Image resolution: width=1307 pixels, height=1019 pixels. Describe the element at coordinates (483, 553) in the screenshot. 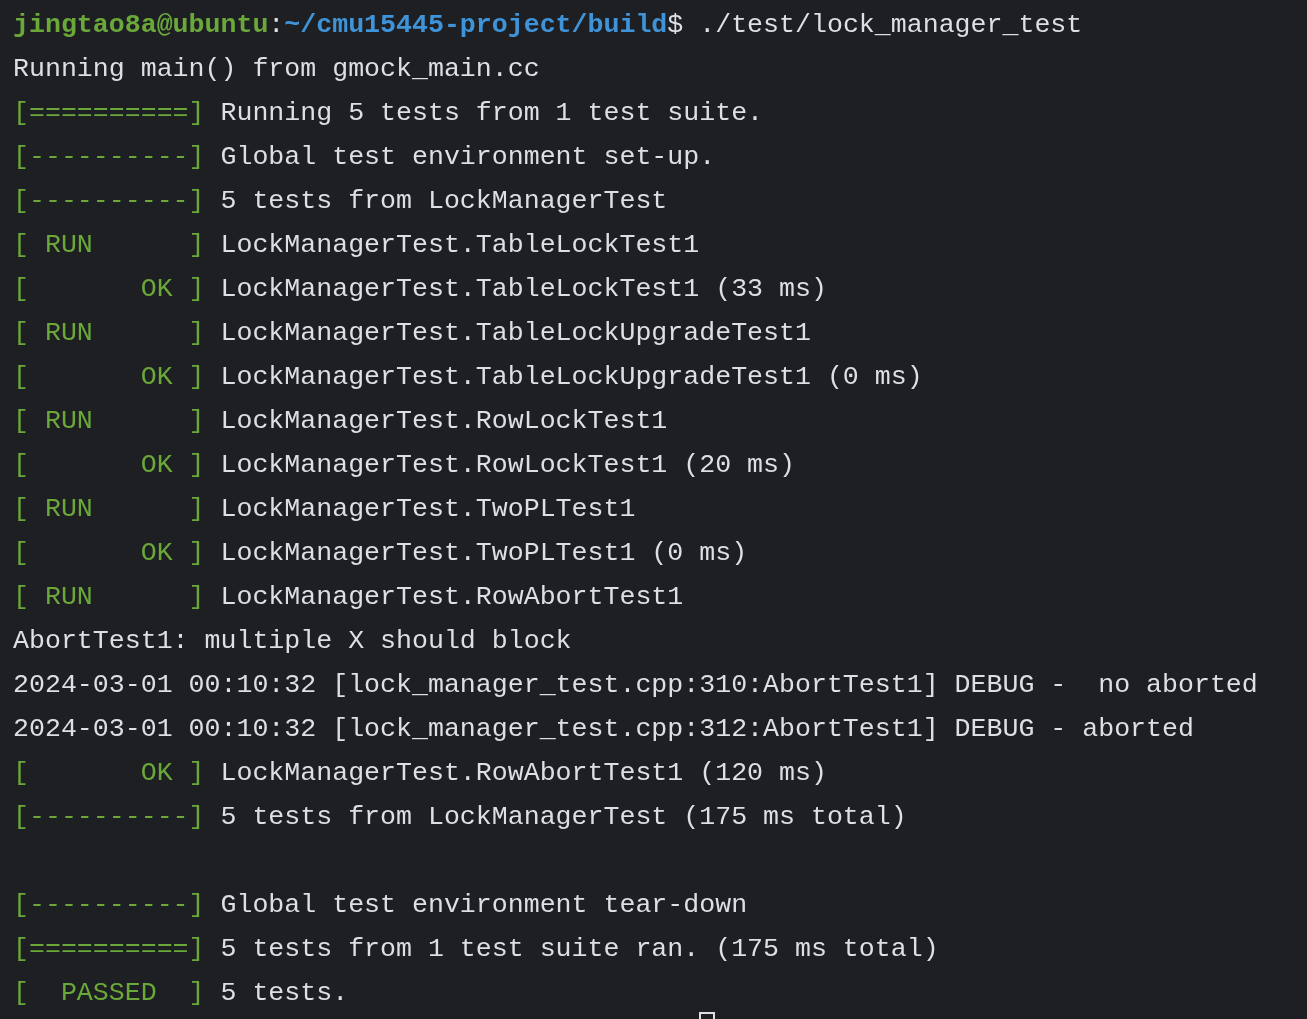

I see `terminal-text: LockManagerTest.TwoPLTest1 (0 ms)` at that location.